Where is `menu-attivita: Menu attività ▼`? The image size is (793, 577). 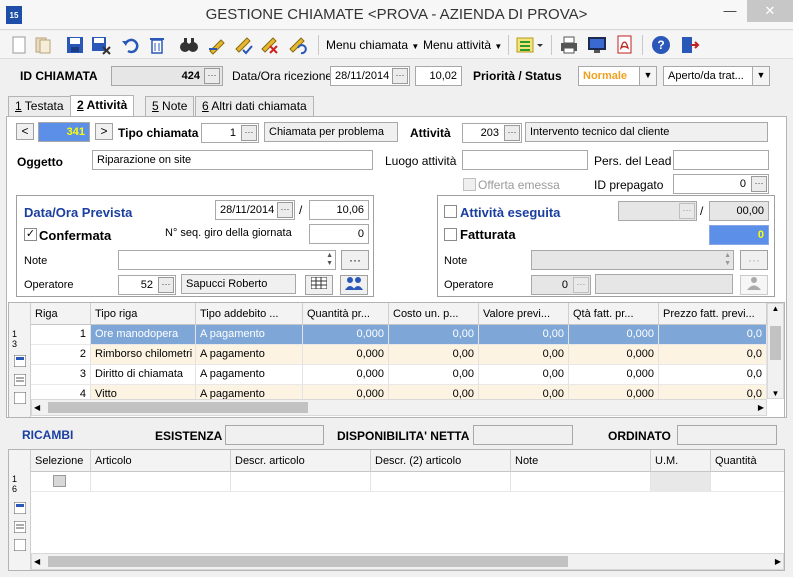
menu-attivita: Menu attività ▼ is located at coordinates (462, 45).